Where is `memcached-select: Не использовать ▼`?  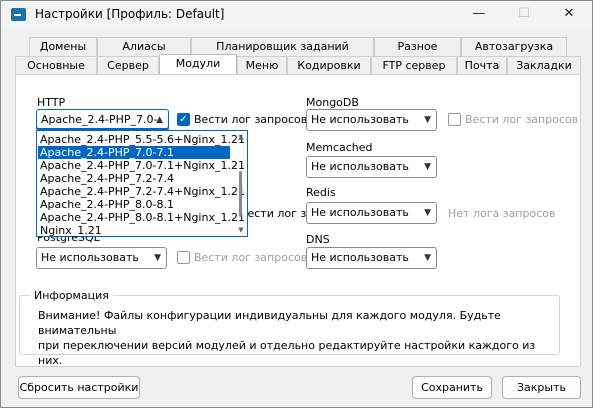 memcached-select: Не использовать ▼ is located at coordinates (371, 167).